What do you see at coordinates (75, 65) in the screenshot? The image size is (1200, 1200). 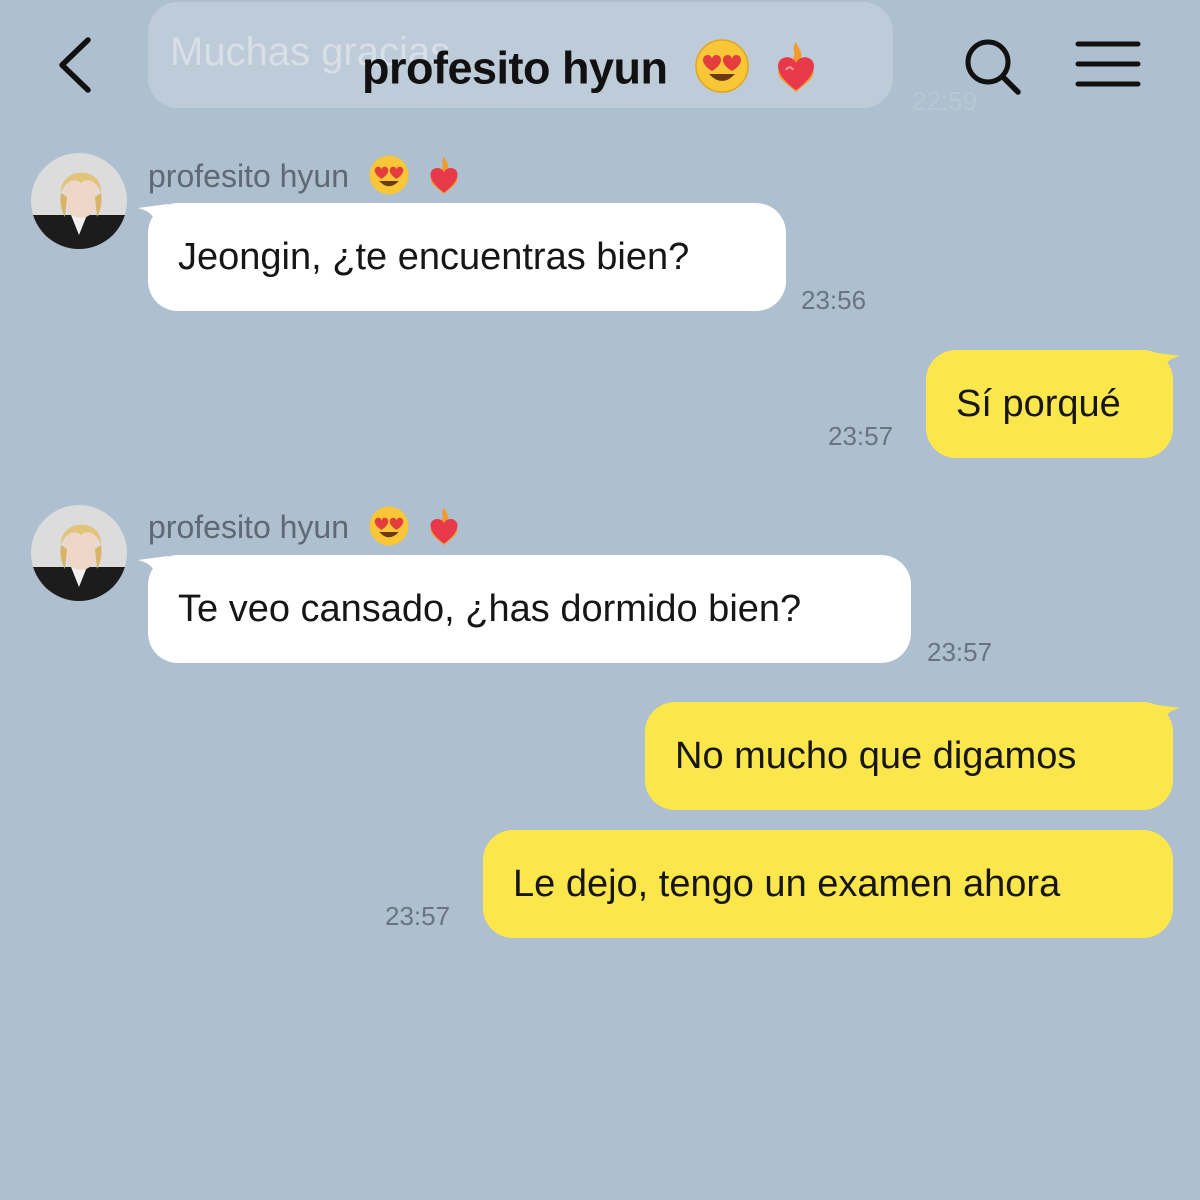 I see `chevron-left-icon` at bounding box center [75, 65].